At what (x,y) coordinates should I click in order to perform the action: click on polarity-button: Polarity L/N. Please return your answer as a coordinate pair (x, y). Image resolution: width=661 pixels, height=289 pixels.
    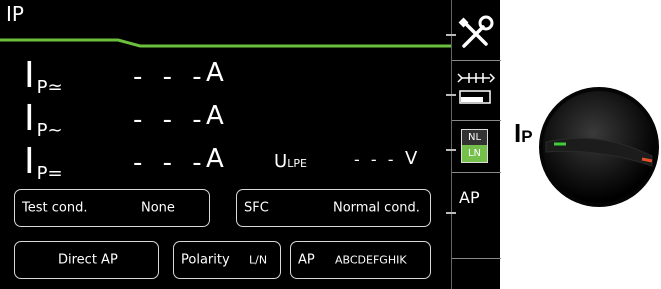
    Looking at the image, I should click on (227, 260).